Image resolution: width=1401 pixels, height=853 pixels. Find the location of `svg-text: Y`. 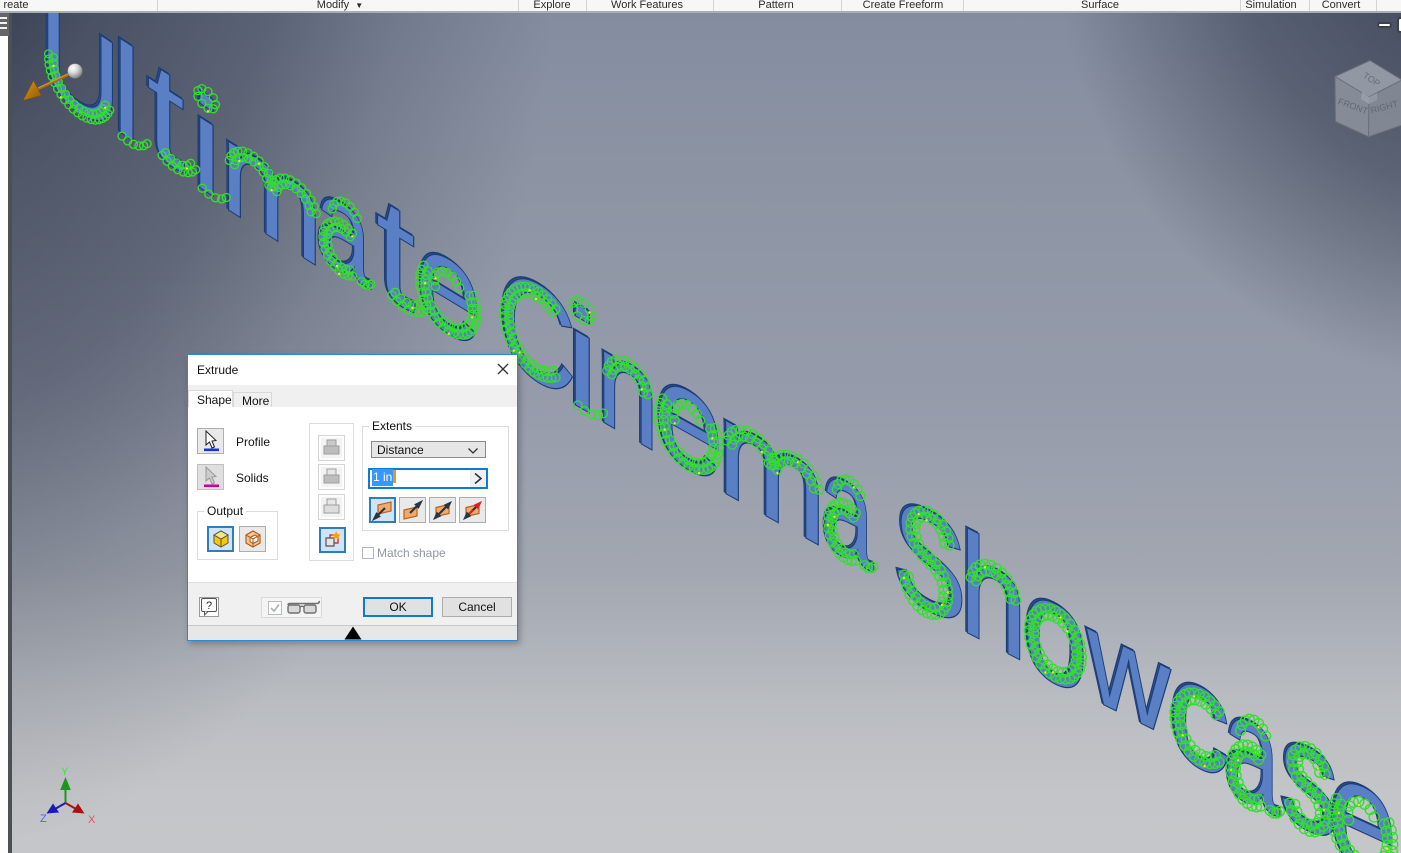

svg-text: Y is located at coordinates (65, 772).